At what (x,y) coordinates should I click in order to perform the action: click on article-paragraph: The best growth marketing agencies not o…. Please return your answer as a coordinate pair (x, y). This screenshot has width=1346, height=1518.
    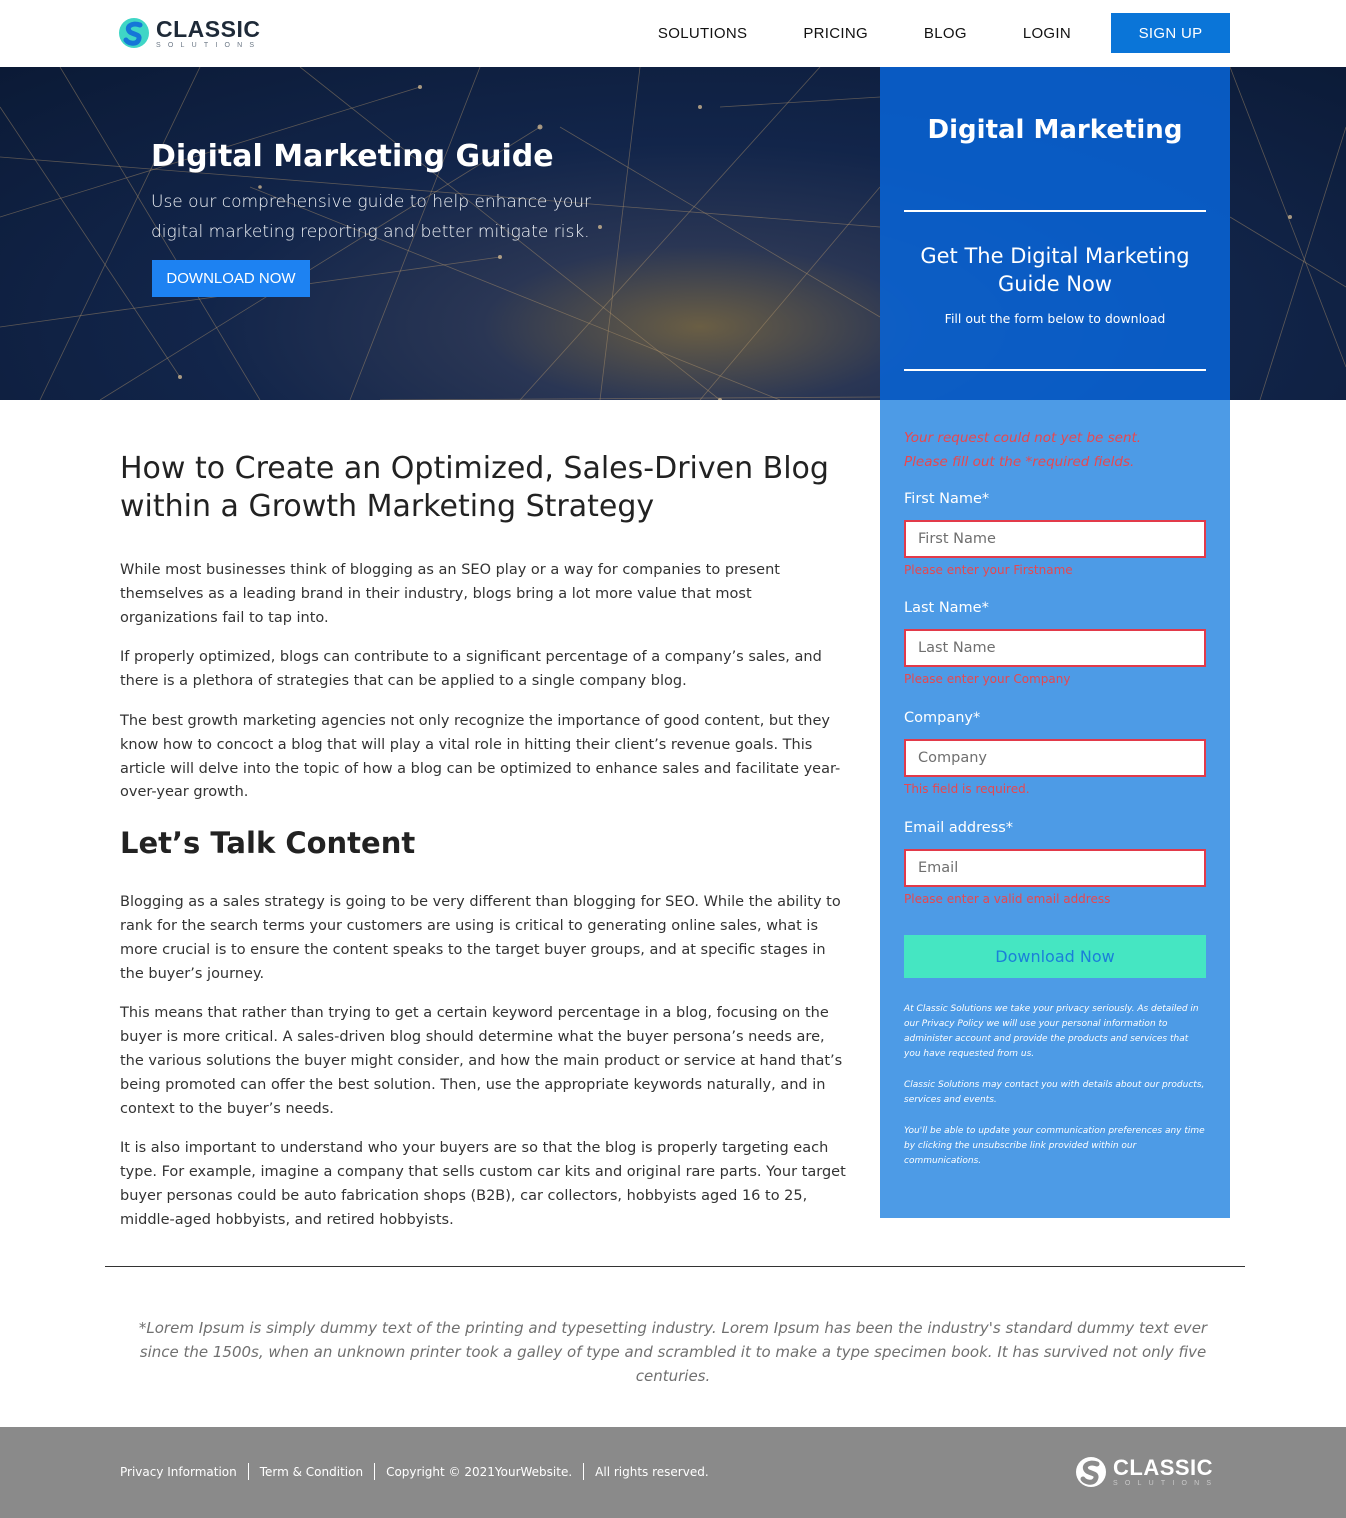
    Looking at the image, I should click on (480, 756).